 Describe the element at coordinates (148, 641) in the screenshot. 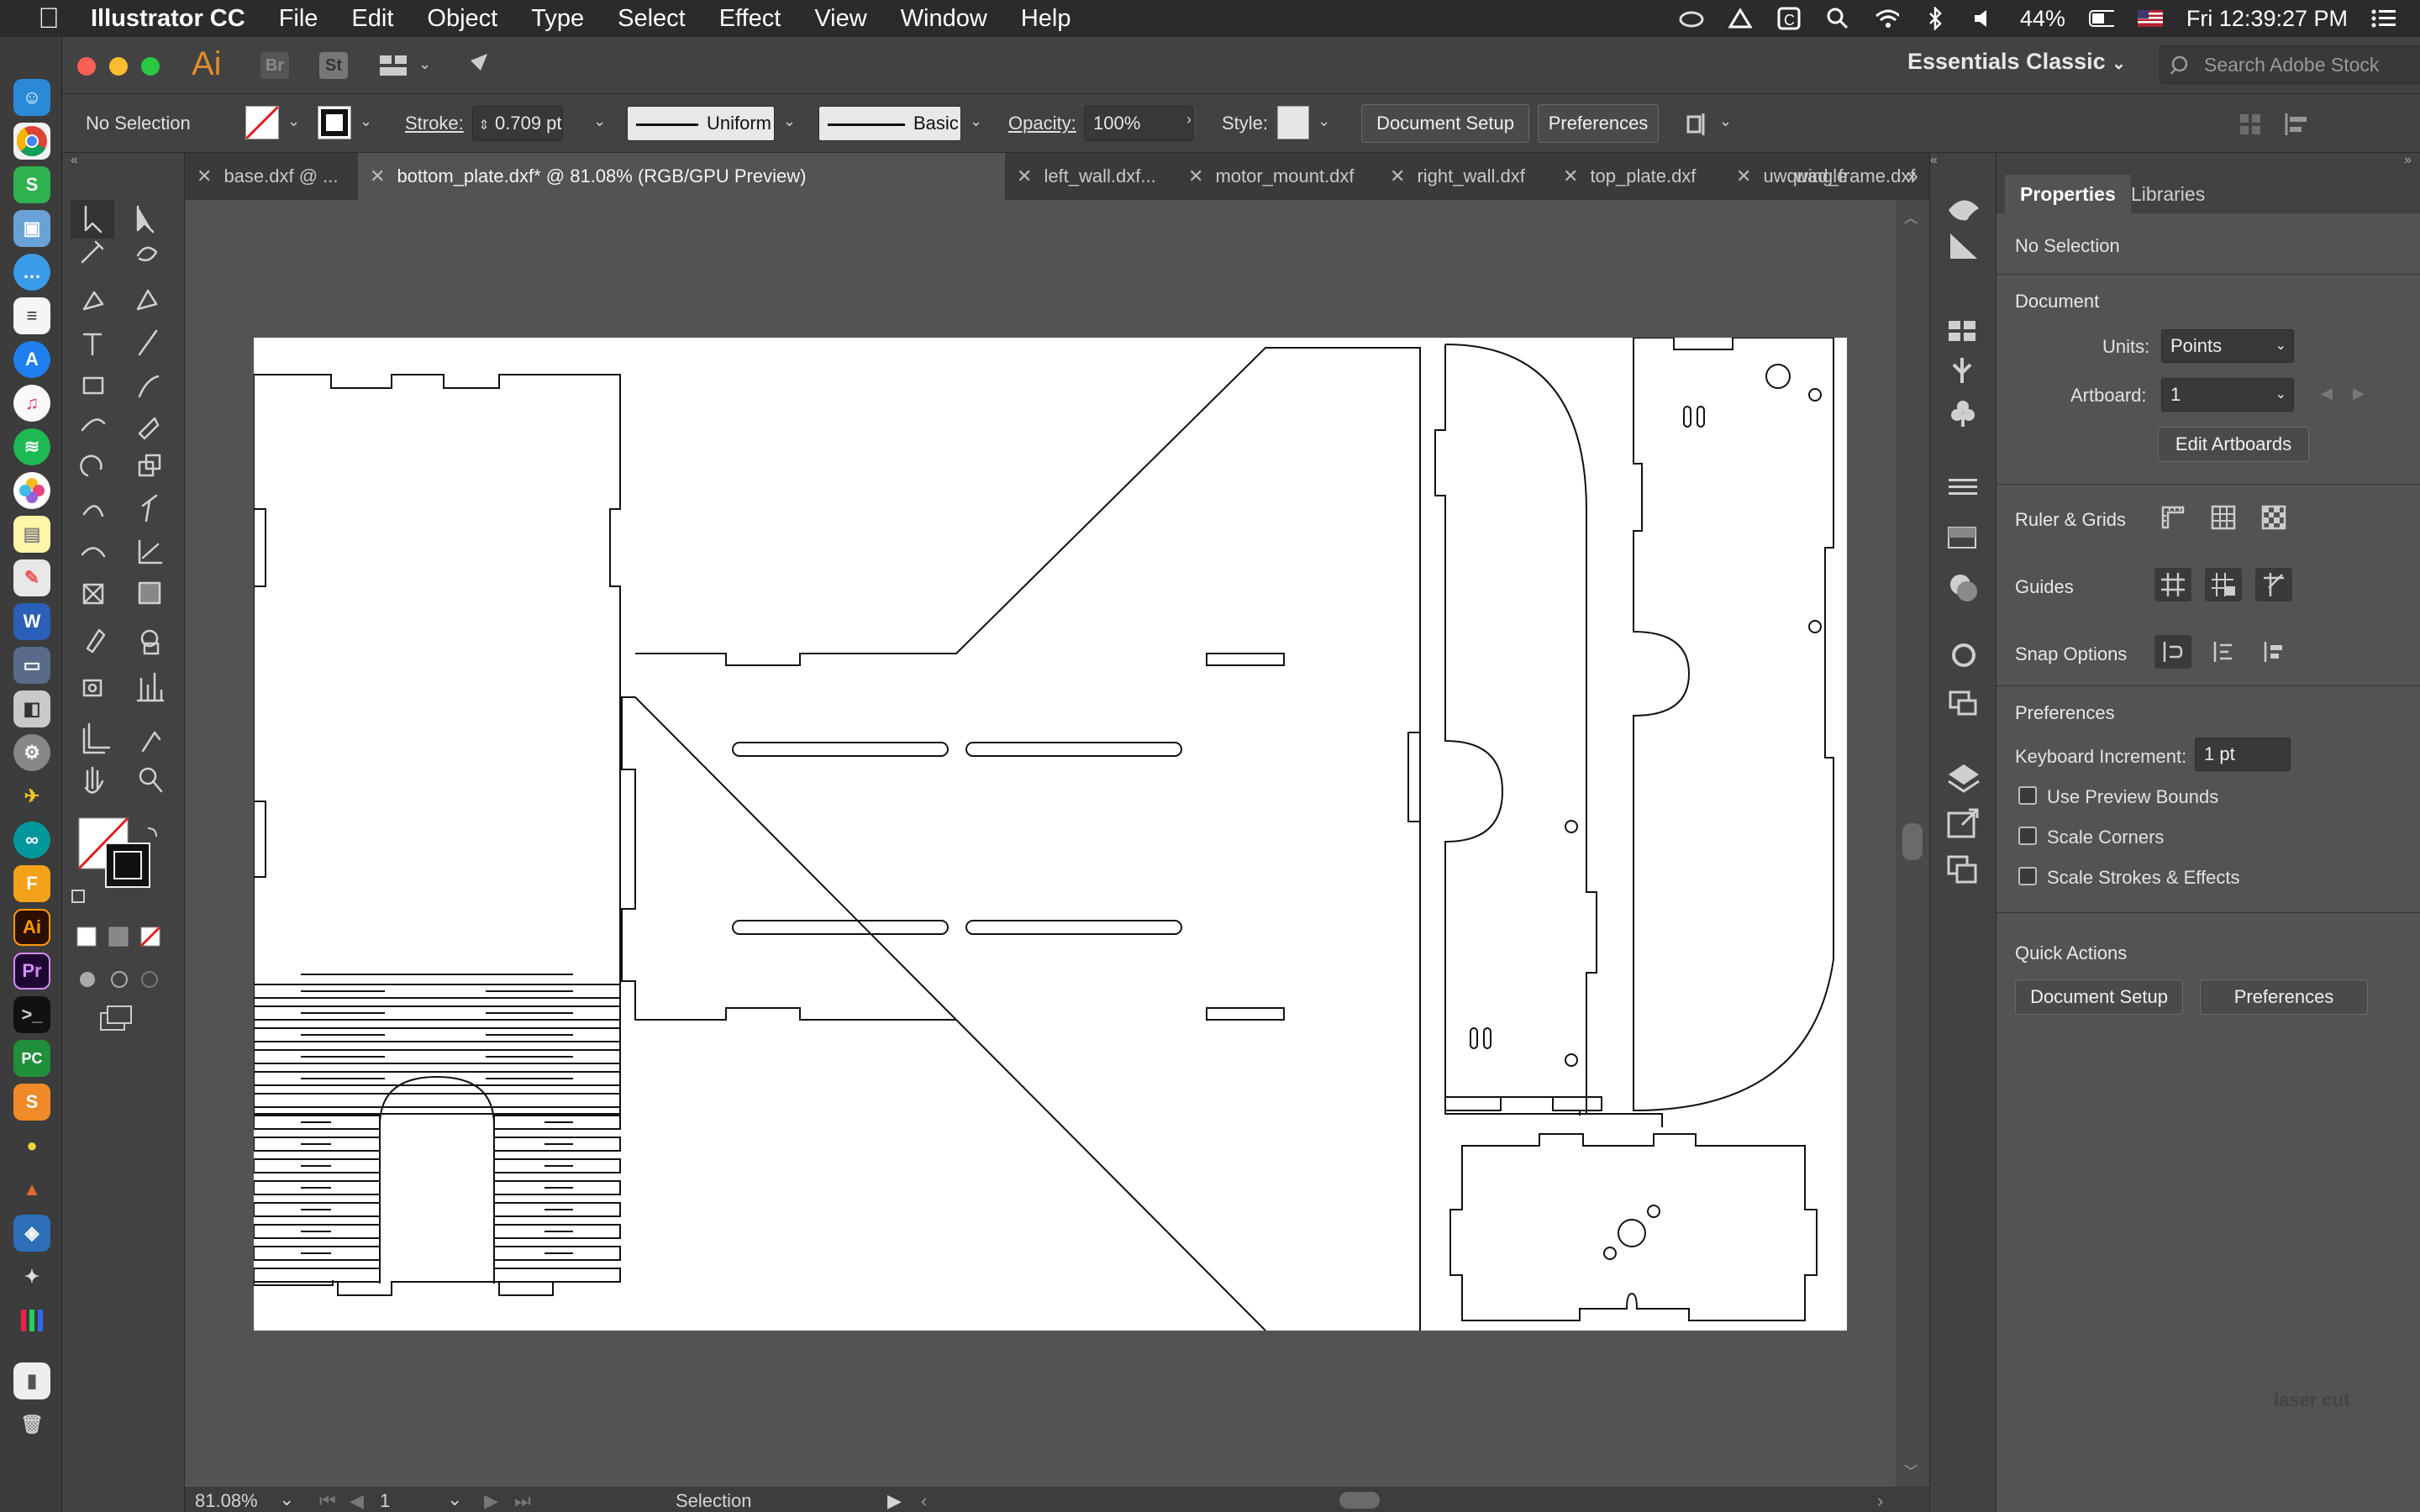

I see `blend-tool-icon` at that location.